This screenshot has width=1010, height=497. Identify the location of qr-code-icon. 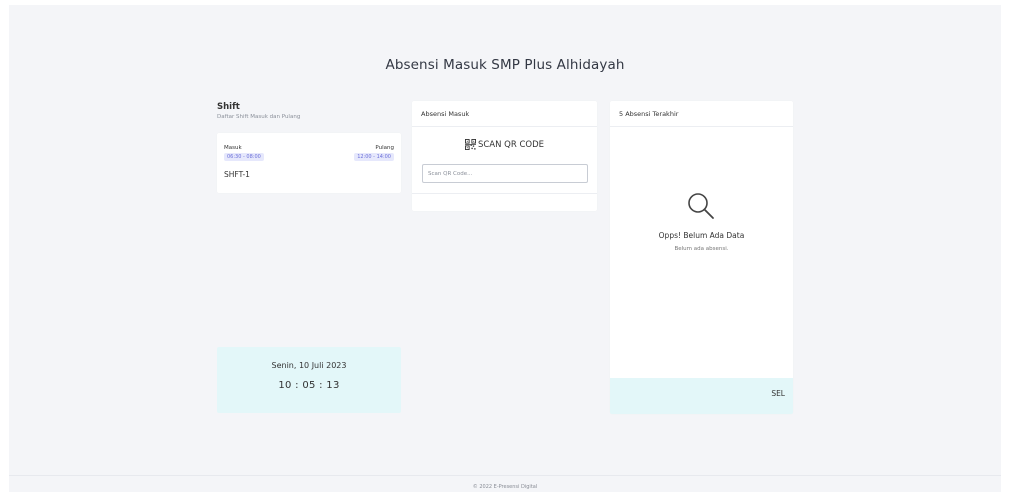
(470, 144).